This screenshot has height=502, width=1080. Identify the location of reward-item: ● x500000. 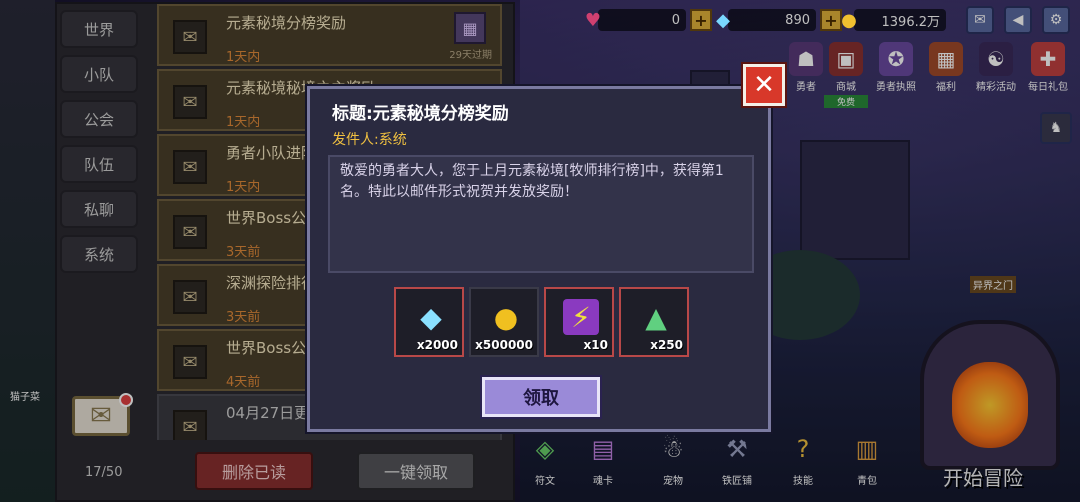
(504, 322).